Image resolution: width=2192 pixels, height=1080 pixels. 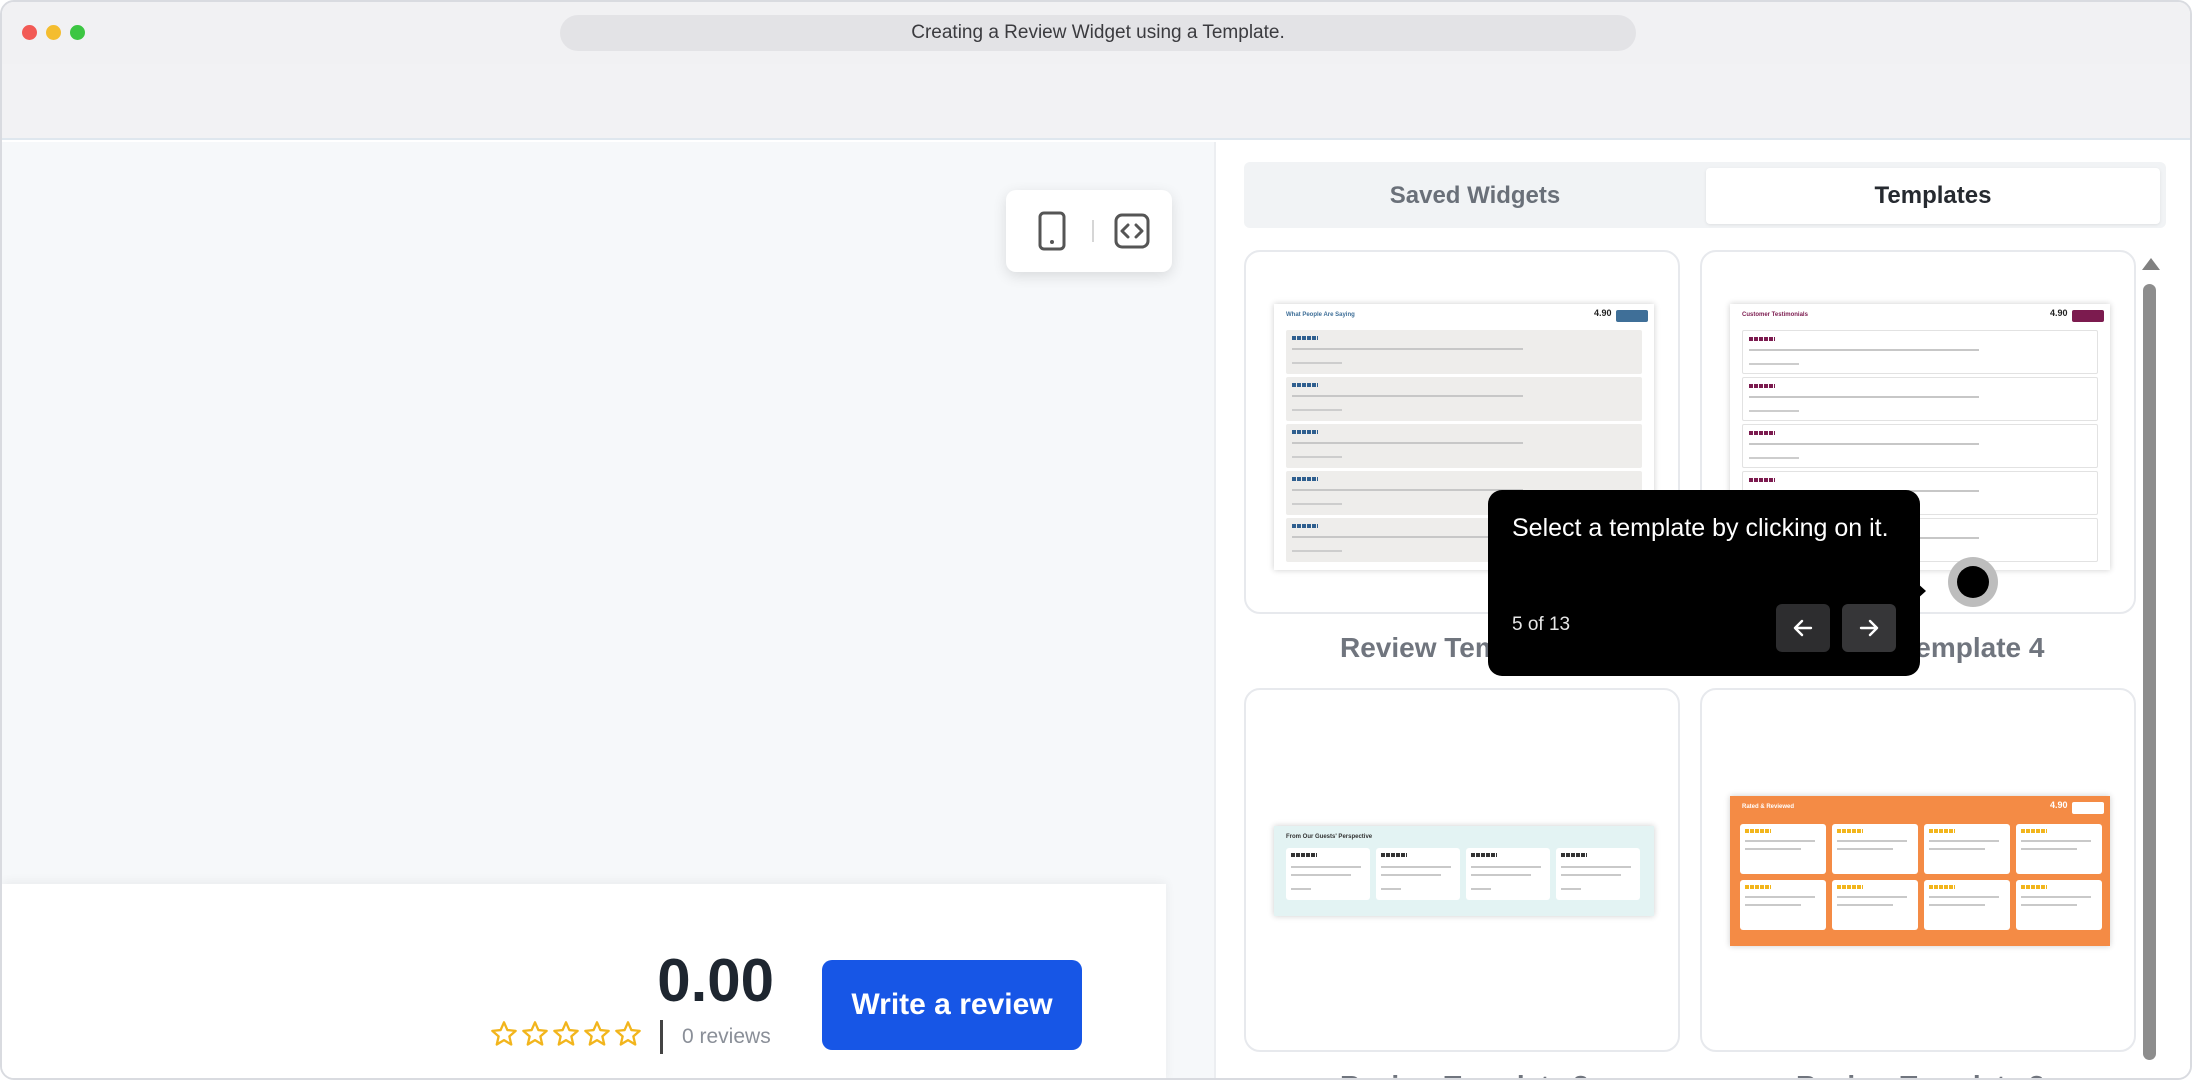 I want to click on scrollbar-thumb, so click(x=2149, y=672).